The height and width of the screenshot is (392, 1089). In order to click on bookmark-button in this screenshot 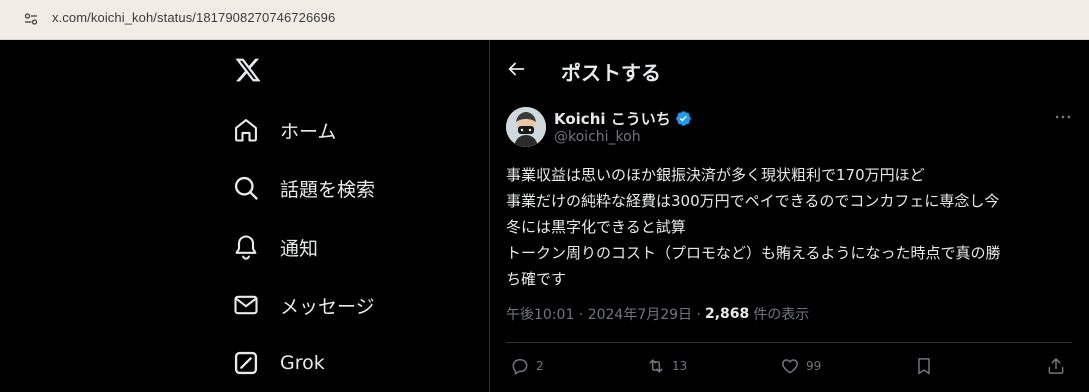, I will do `click(924, 366)`.